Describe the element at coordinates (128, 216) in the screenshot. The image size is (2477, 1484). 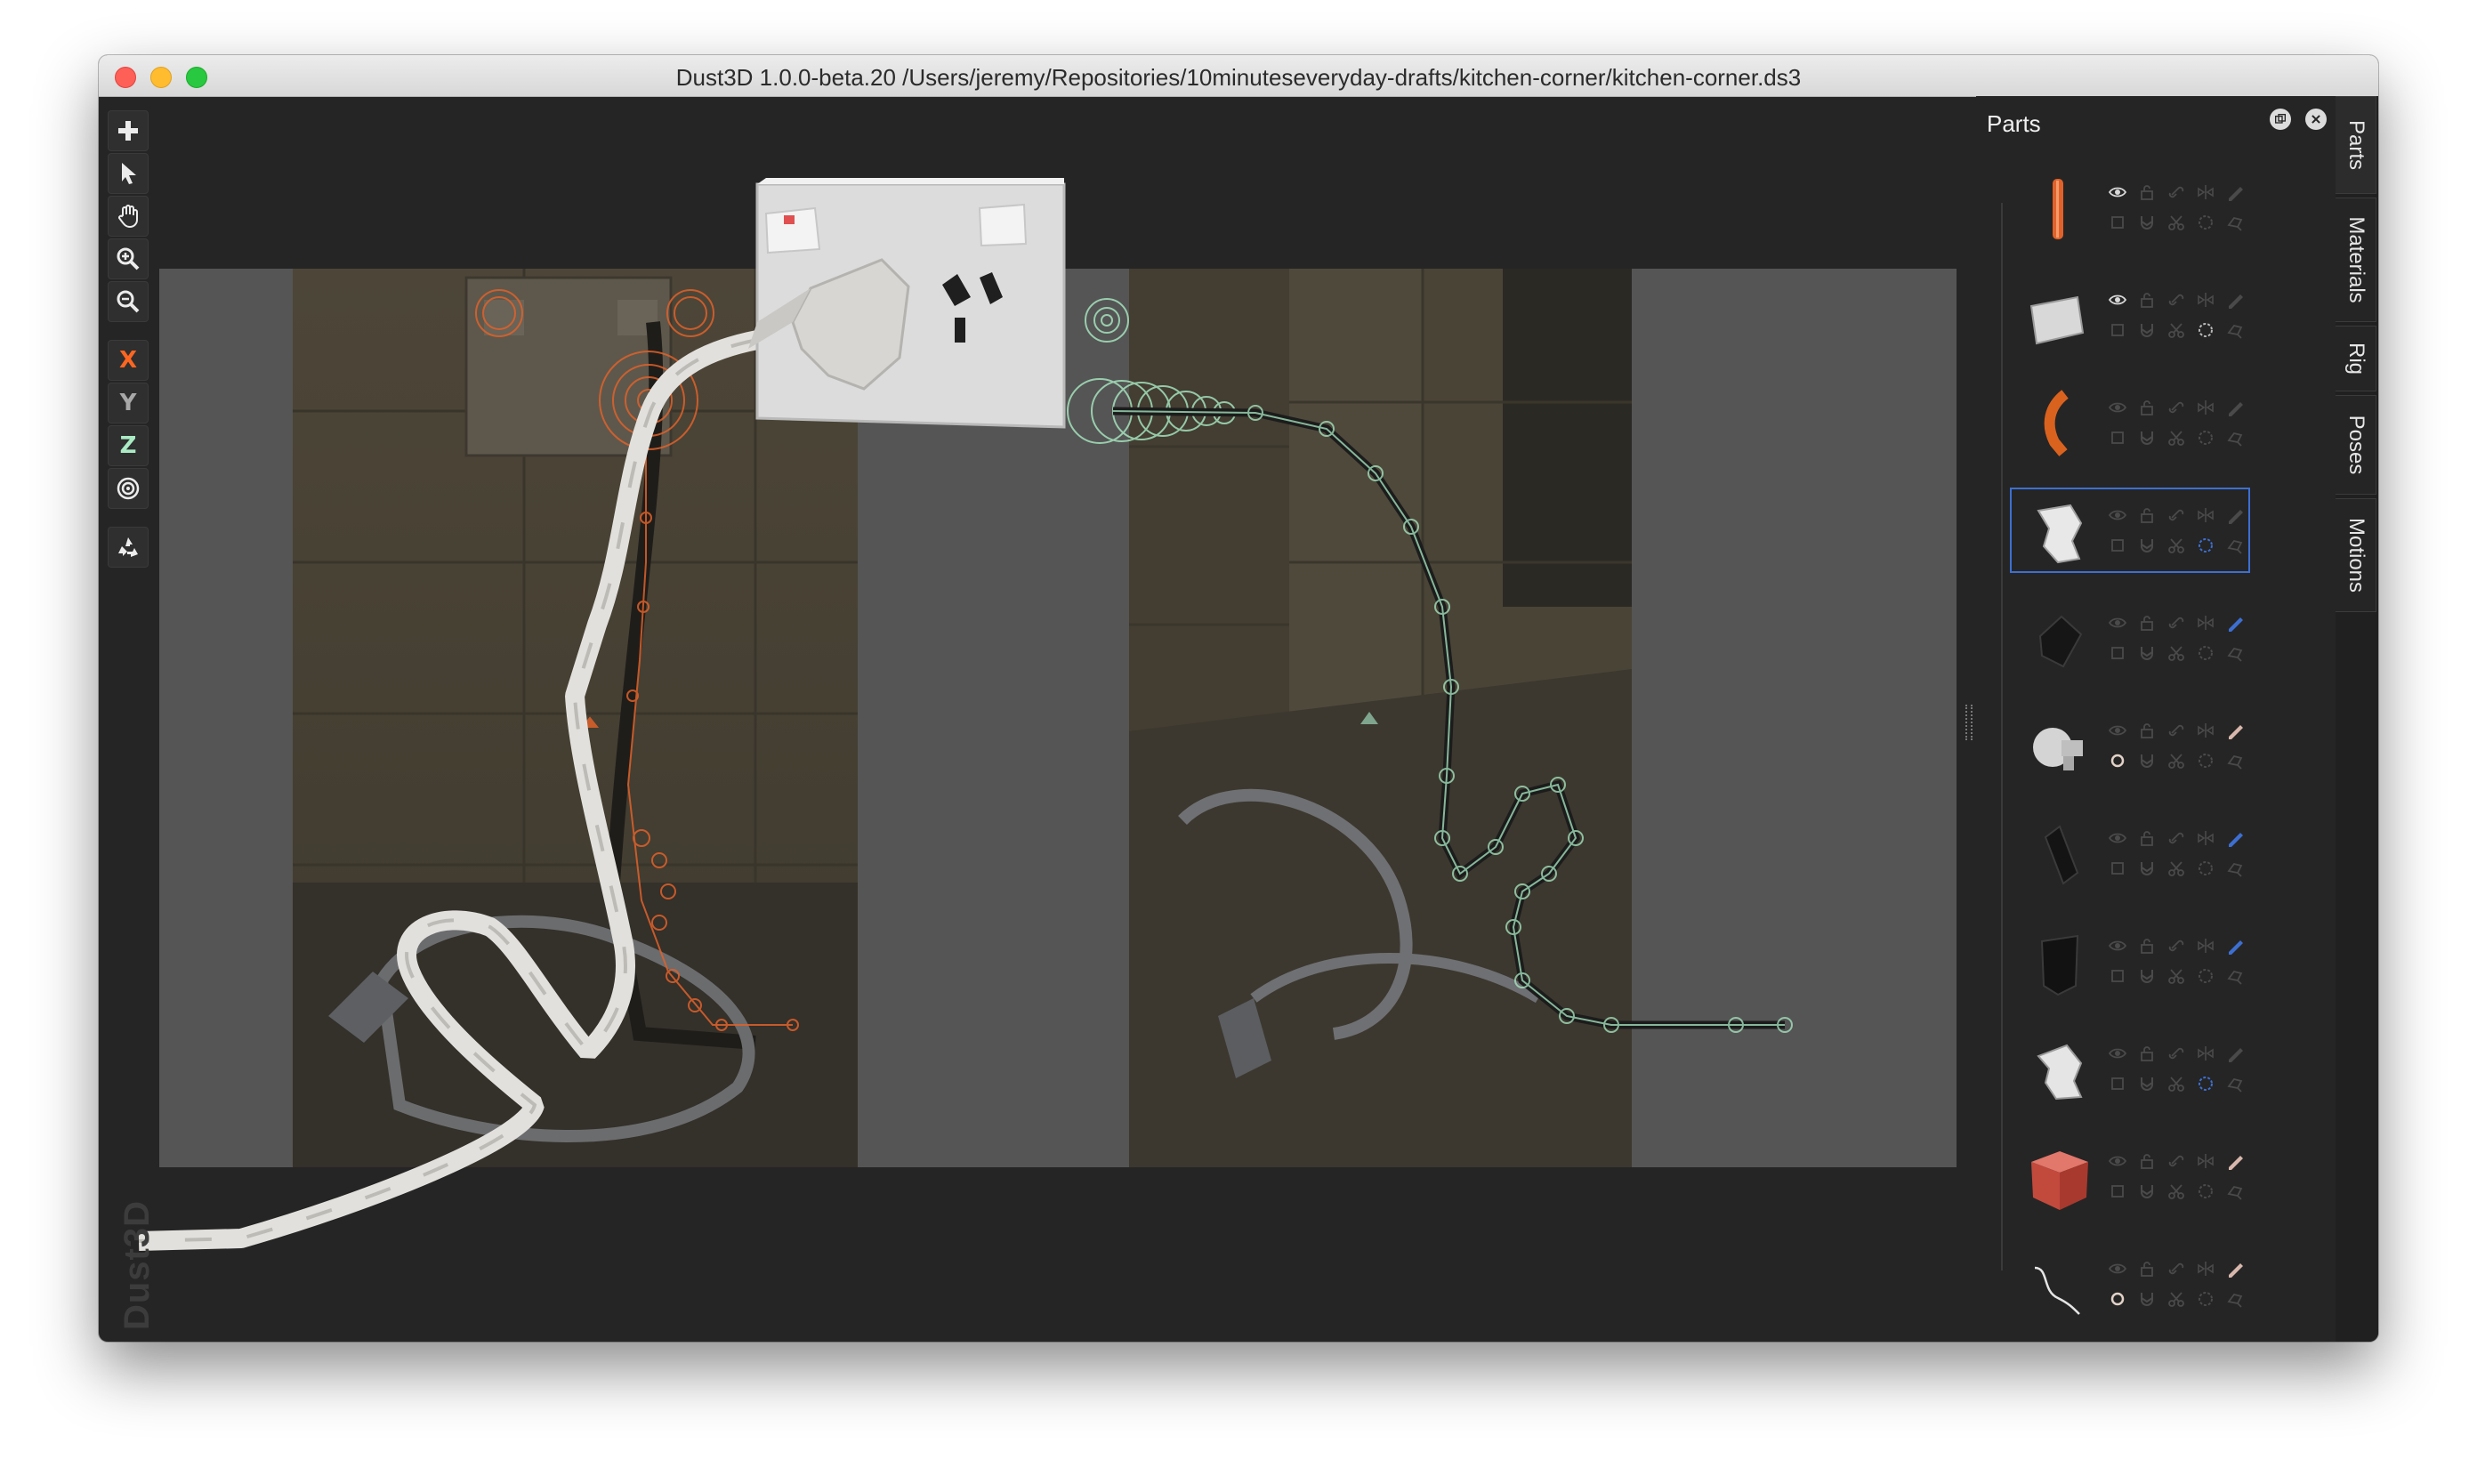
I see `drag-tool-button` at that location.